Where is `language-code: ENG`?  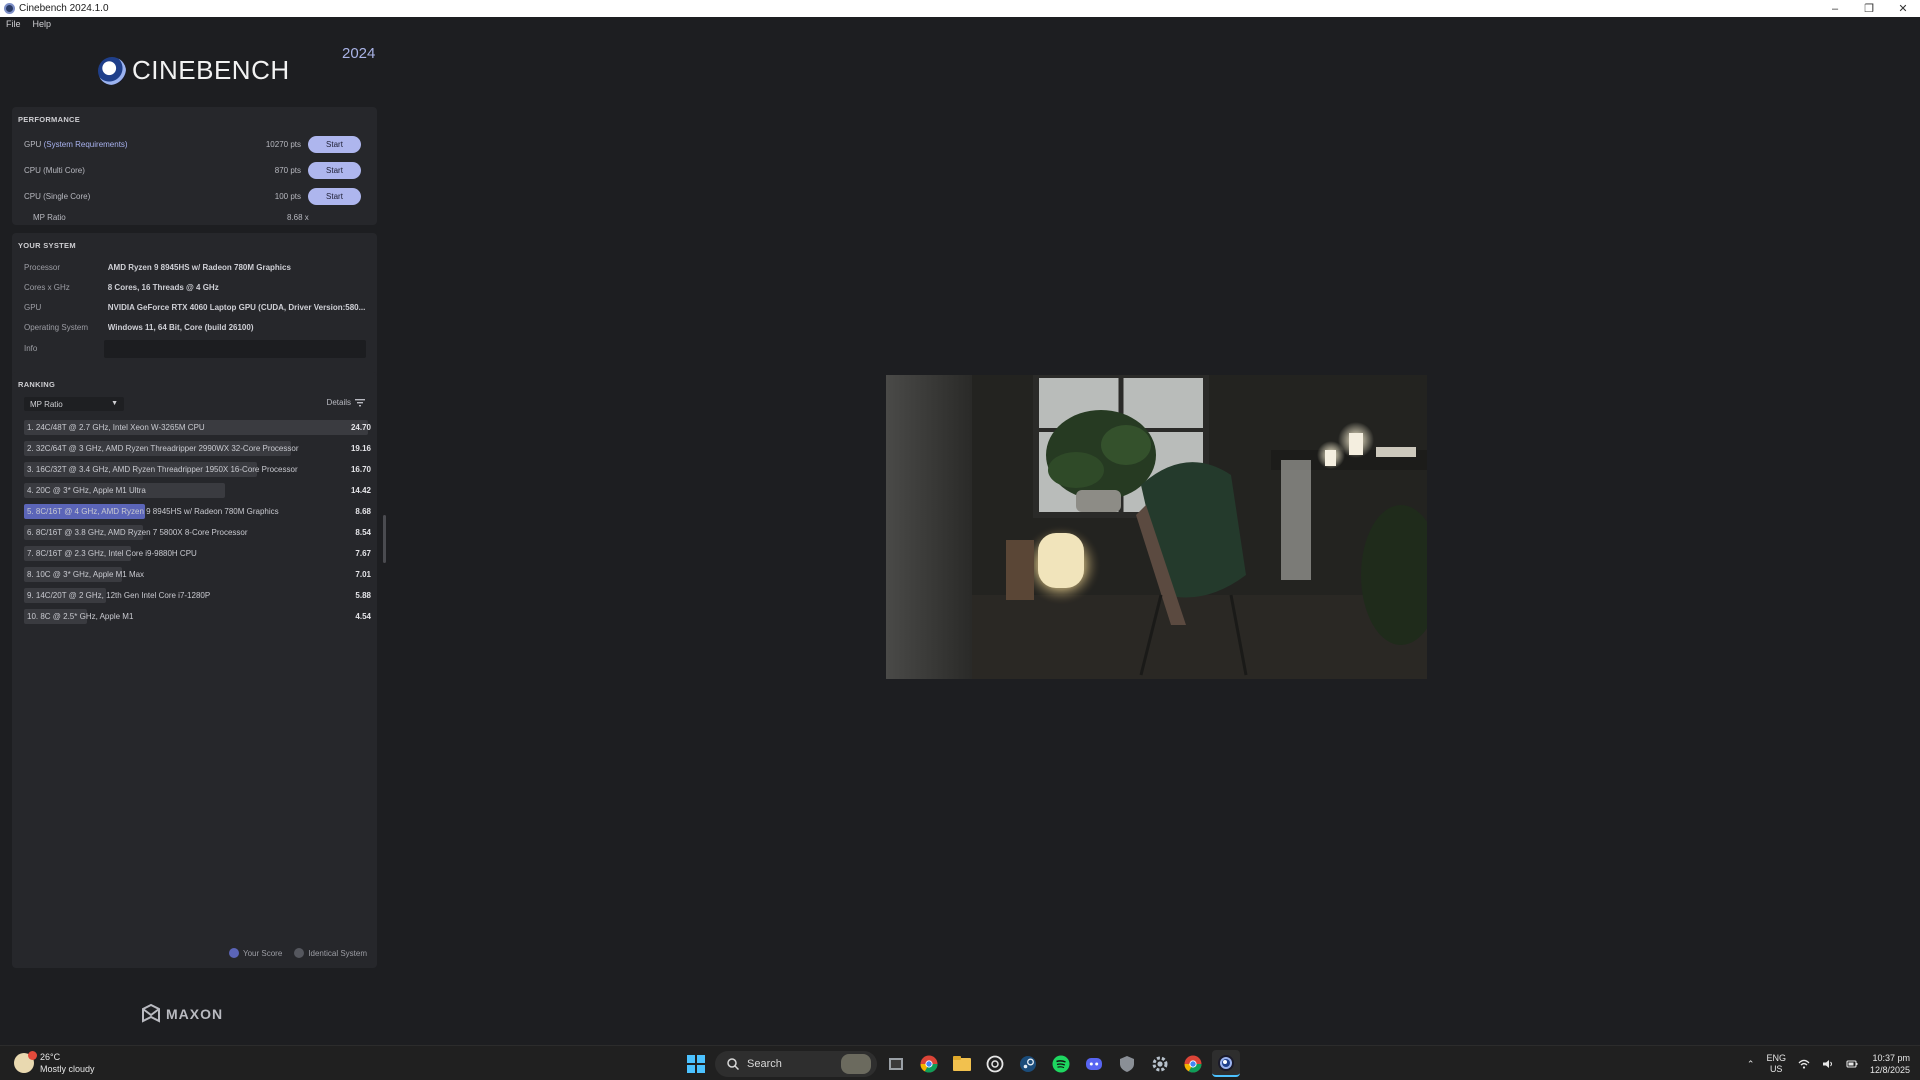
language-code: ENG is located at coordinates (1776, 1058).